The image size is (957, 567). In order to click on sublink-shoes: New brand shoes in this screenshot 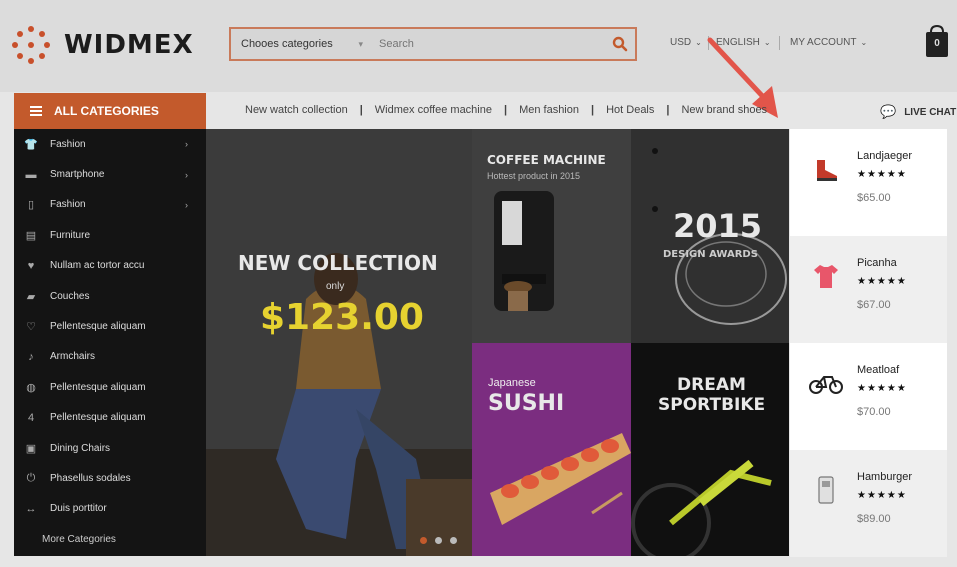, I will do `click(724, 110)`.